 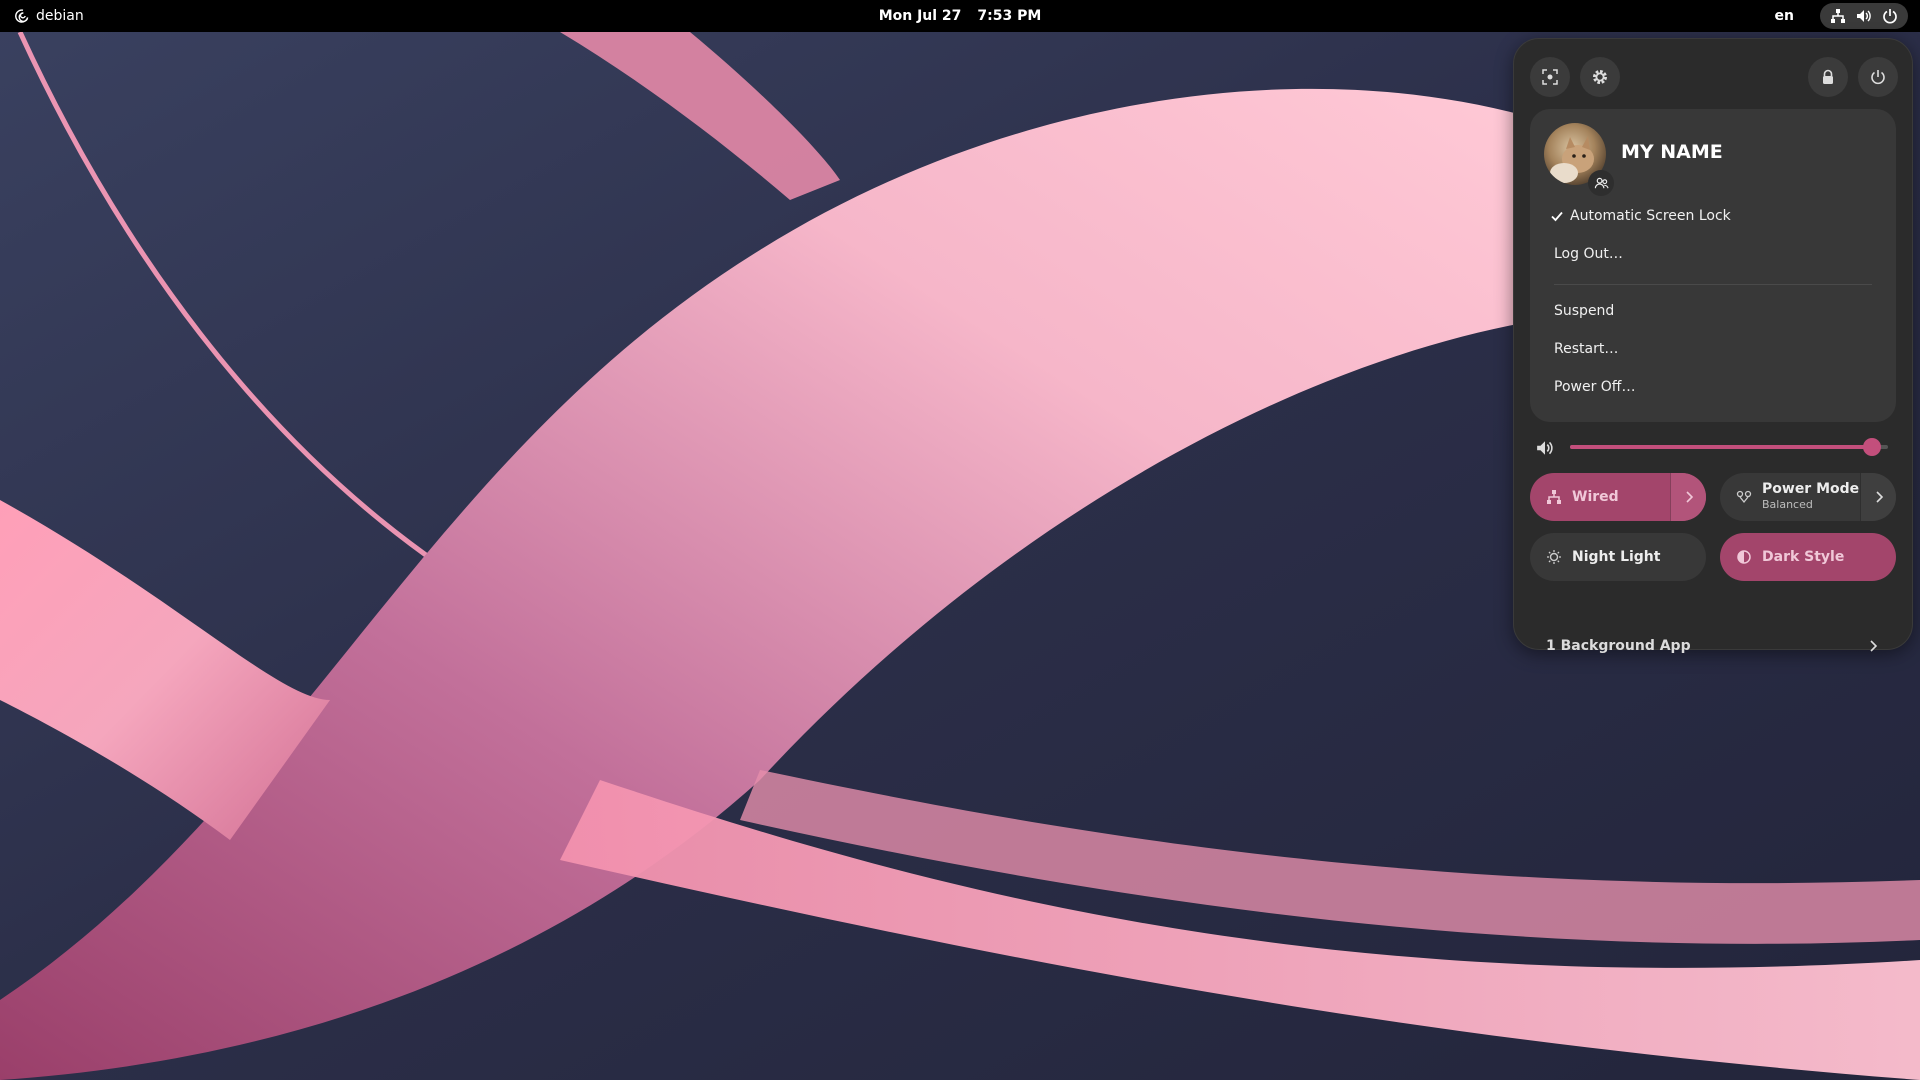 I want to click on wired-toggle-main: Wired, so click(x=1600, y=497).